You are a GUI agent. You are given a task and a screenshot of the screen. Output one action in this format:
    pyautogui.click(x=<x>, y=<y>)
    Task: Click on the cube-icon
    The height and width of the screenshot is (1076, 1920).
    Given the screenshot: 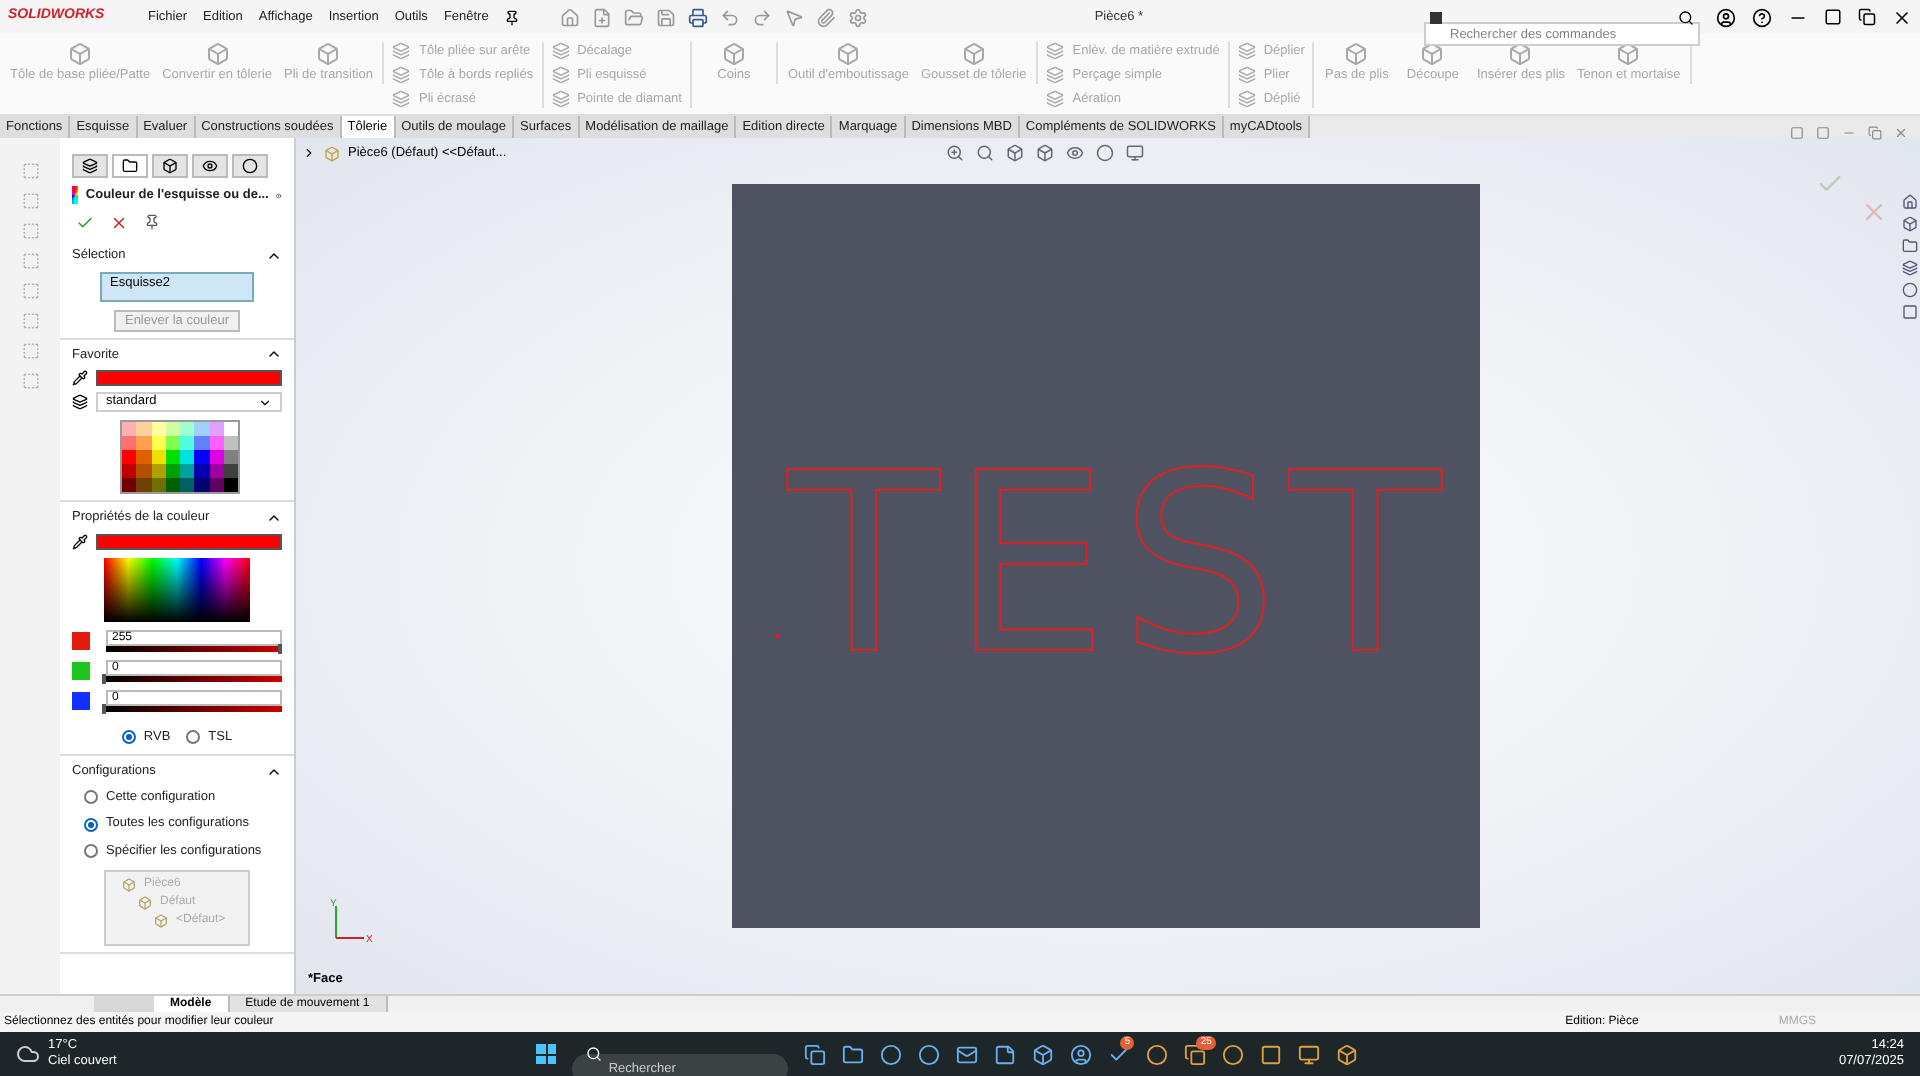 What is the action you would take?
    pyautogui.click(x=170, y=166)
    